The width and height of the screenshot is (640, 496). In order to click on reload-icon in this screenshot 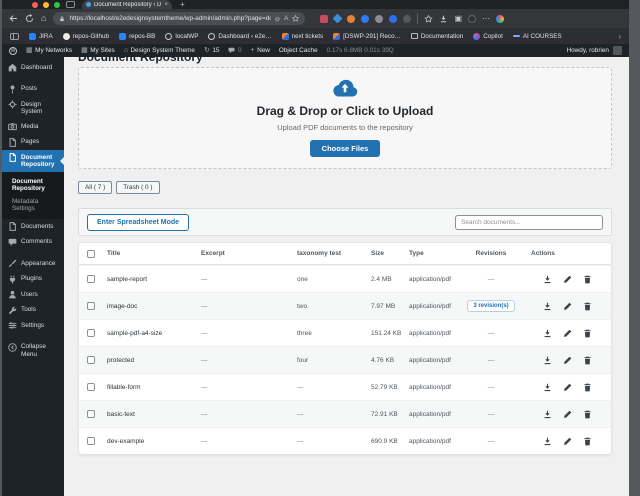, I will do `click(29, 18)`.